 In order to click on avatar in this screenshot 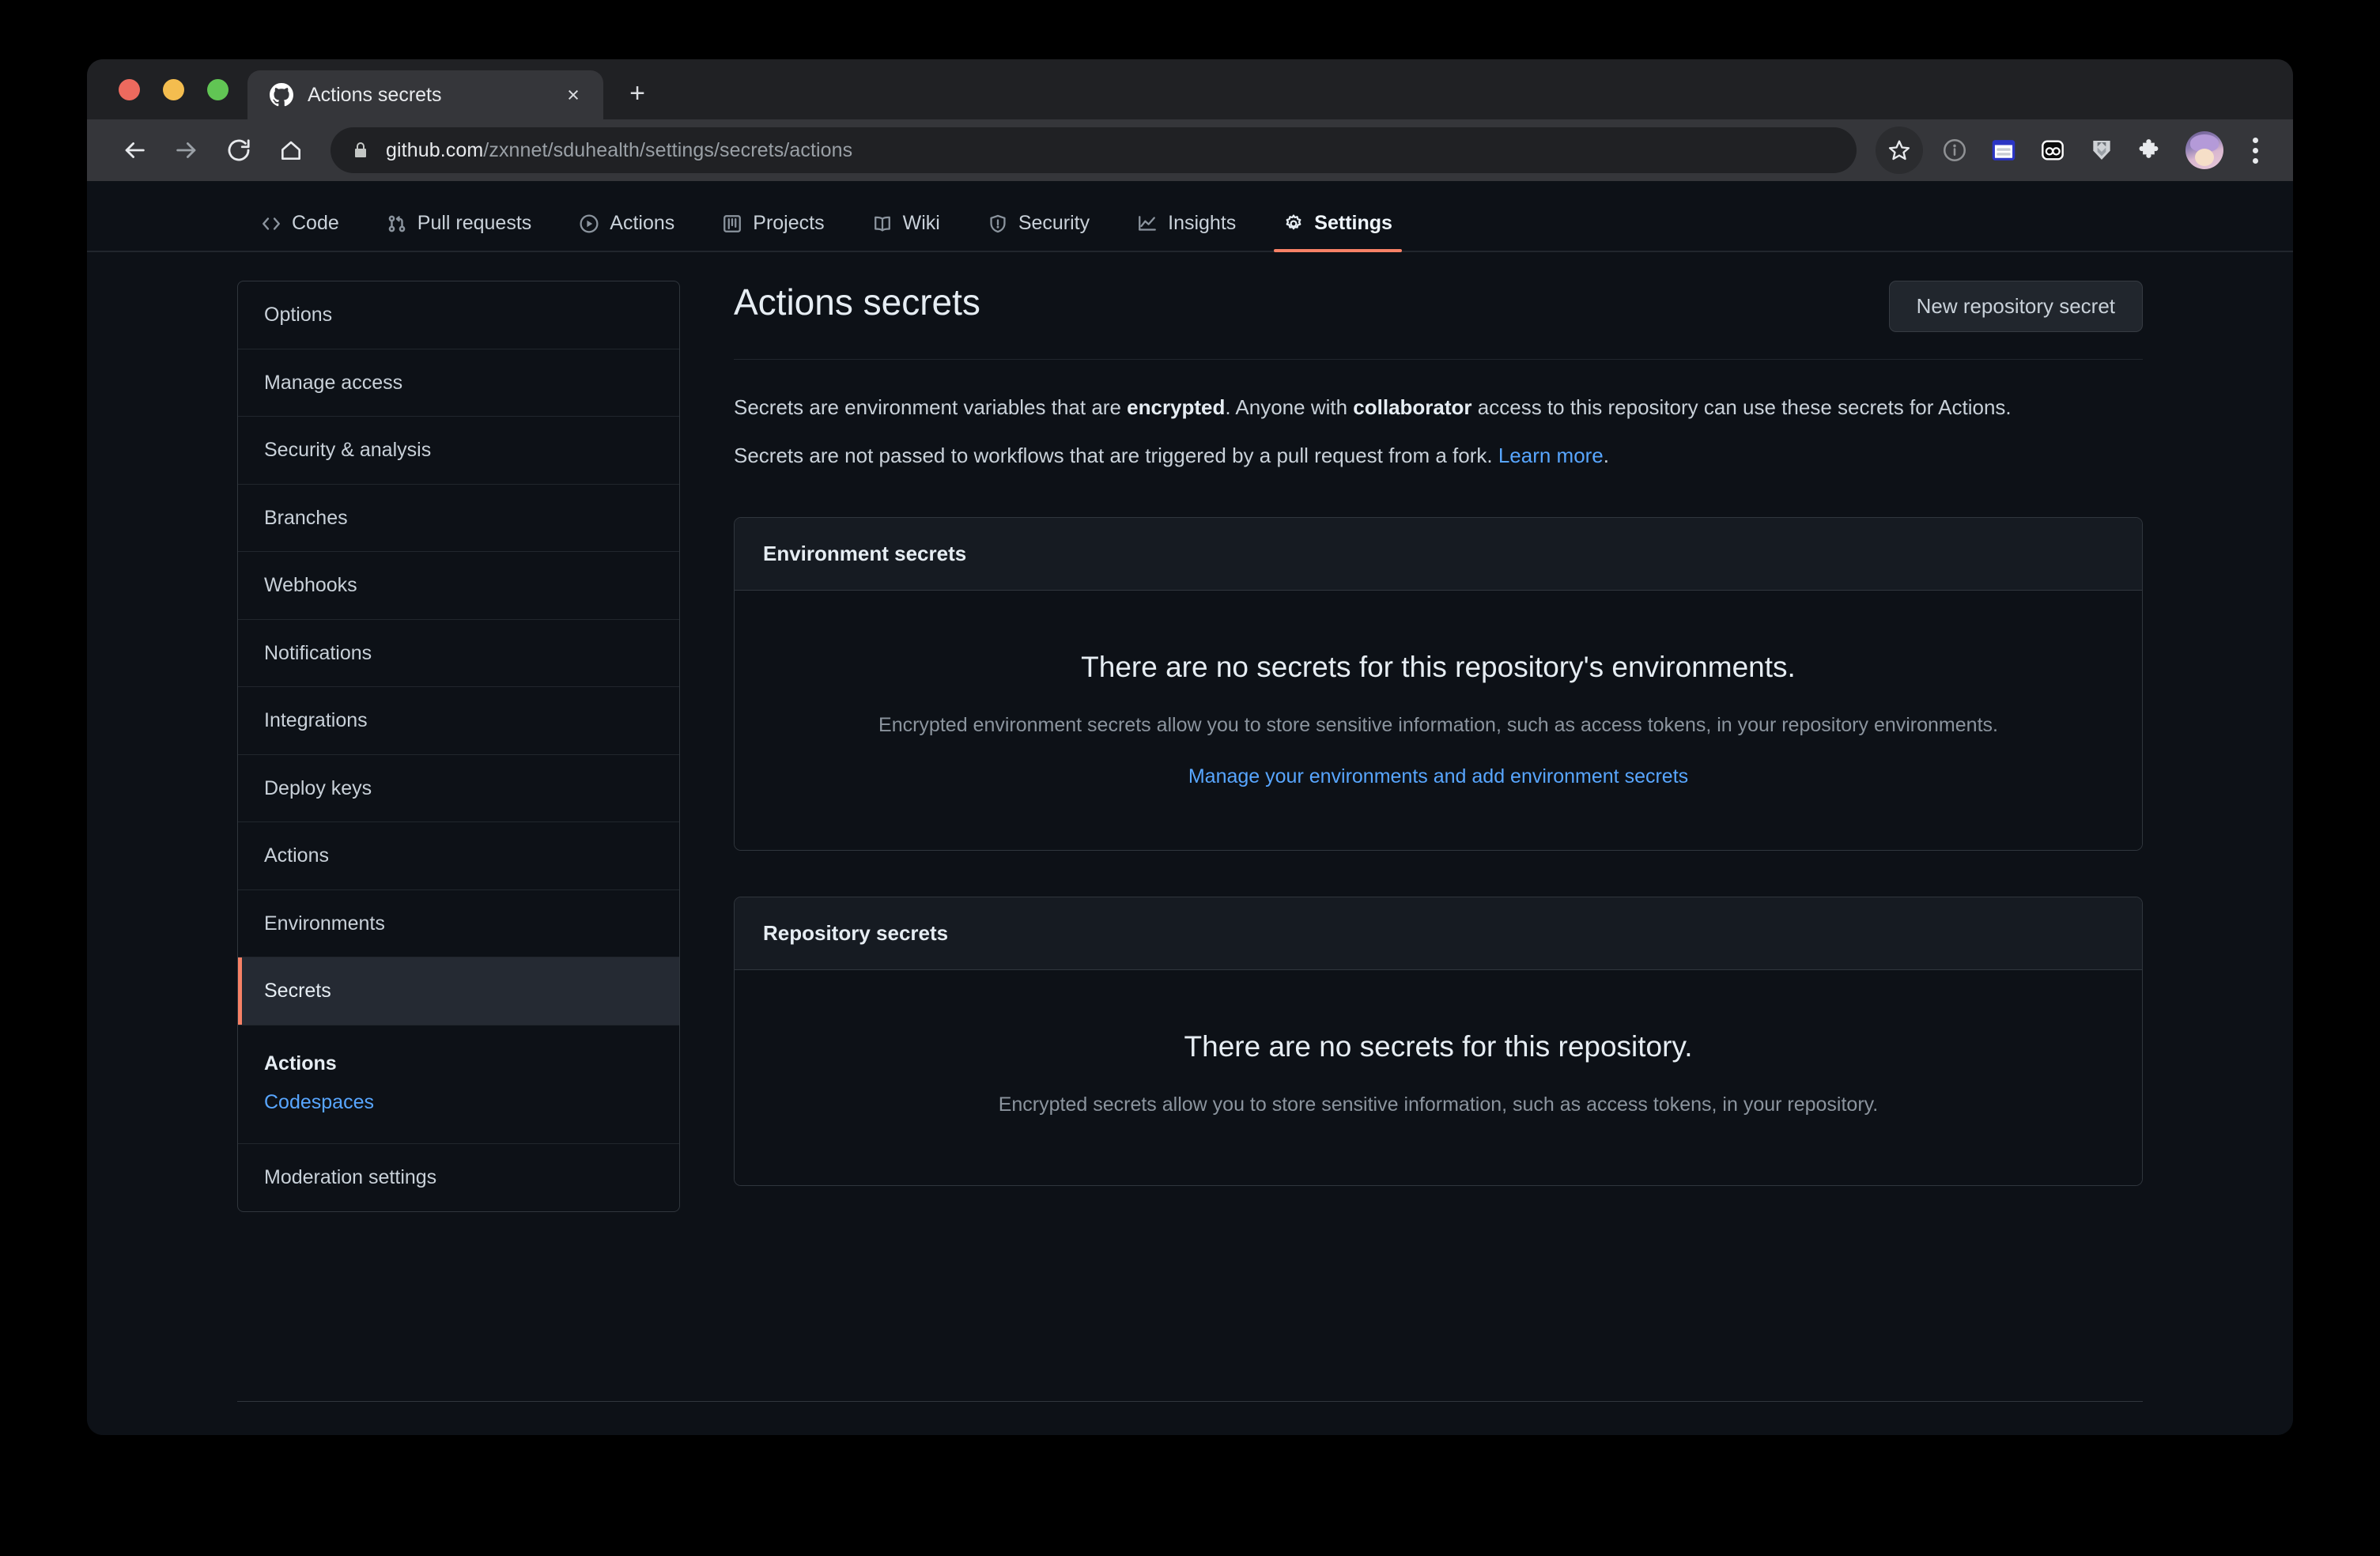, I will do `click(2204, 150)`.